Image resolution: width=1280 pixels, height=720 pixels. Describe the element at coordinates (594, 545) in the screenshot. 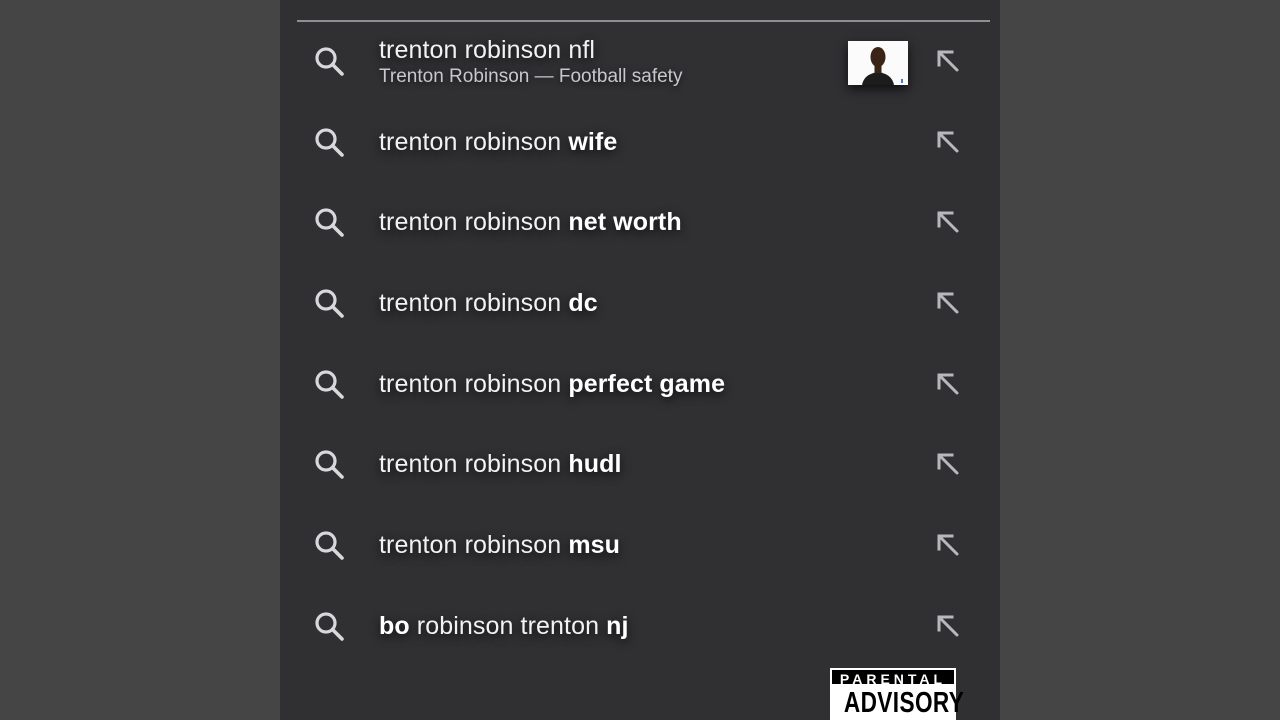

I see `query-bold-part: msu` at that location.